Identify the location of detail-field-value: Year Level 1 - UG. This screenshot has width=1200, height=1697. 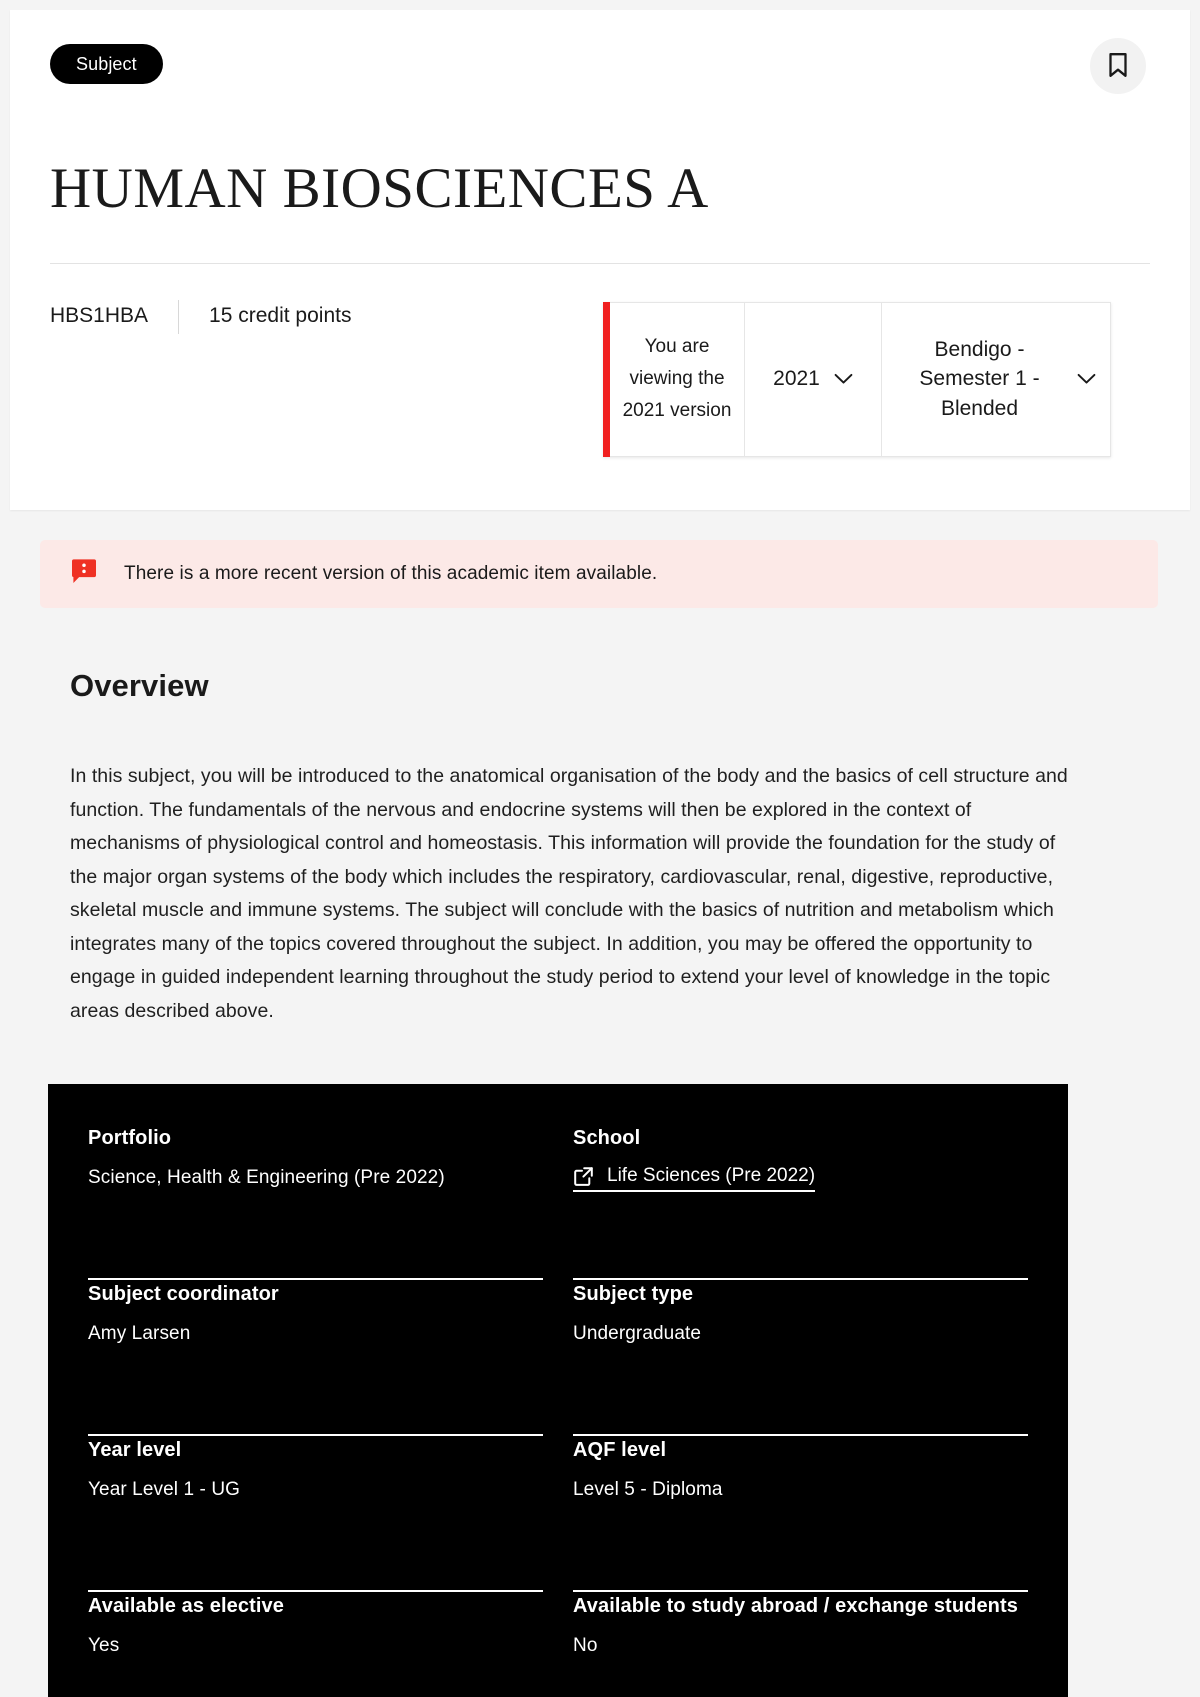
(164, 1489).